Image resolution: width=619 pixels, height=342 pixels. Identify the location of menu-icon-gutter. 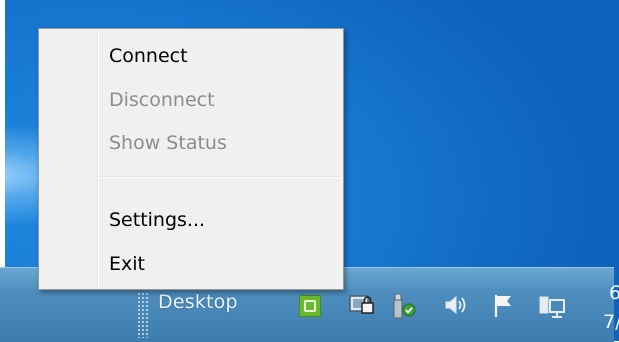
(98, 159).